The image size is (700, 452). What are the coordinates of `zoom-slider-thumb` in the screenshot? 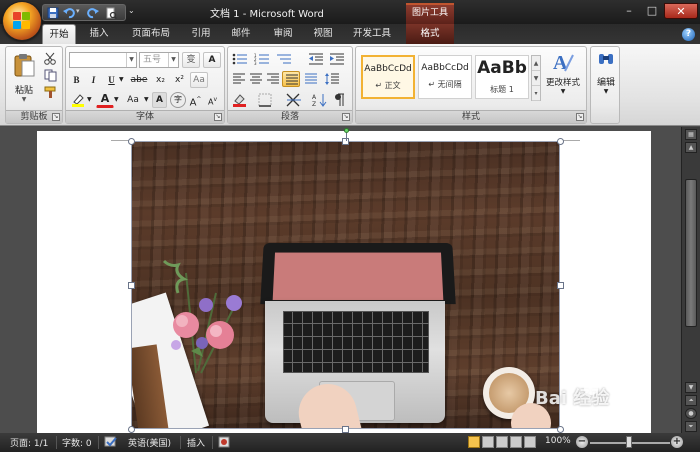 It's located at (629, 442).